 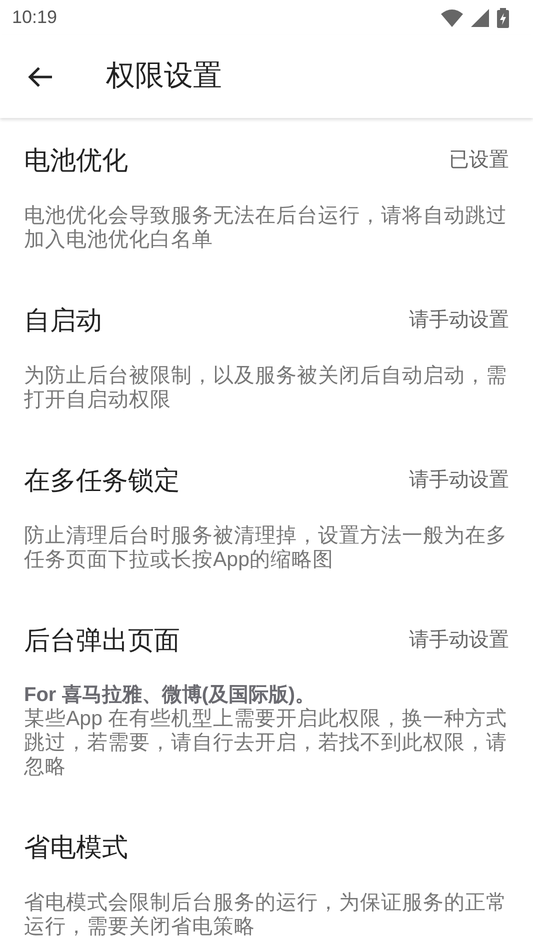 I want to click on setting-value: 已设置, so click(x=479, y=160).